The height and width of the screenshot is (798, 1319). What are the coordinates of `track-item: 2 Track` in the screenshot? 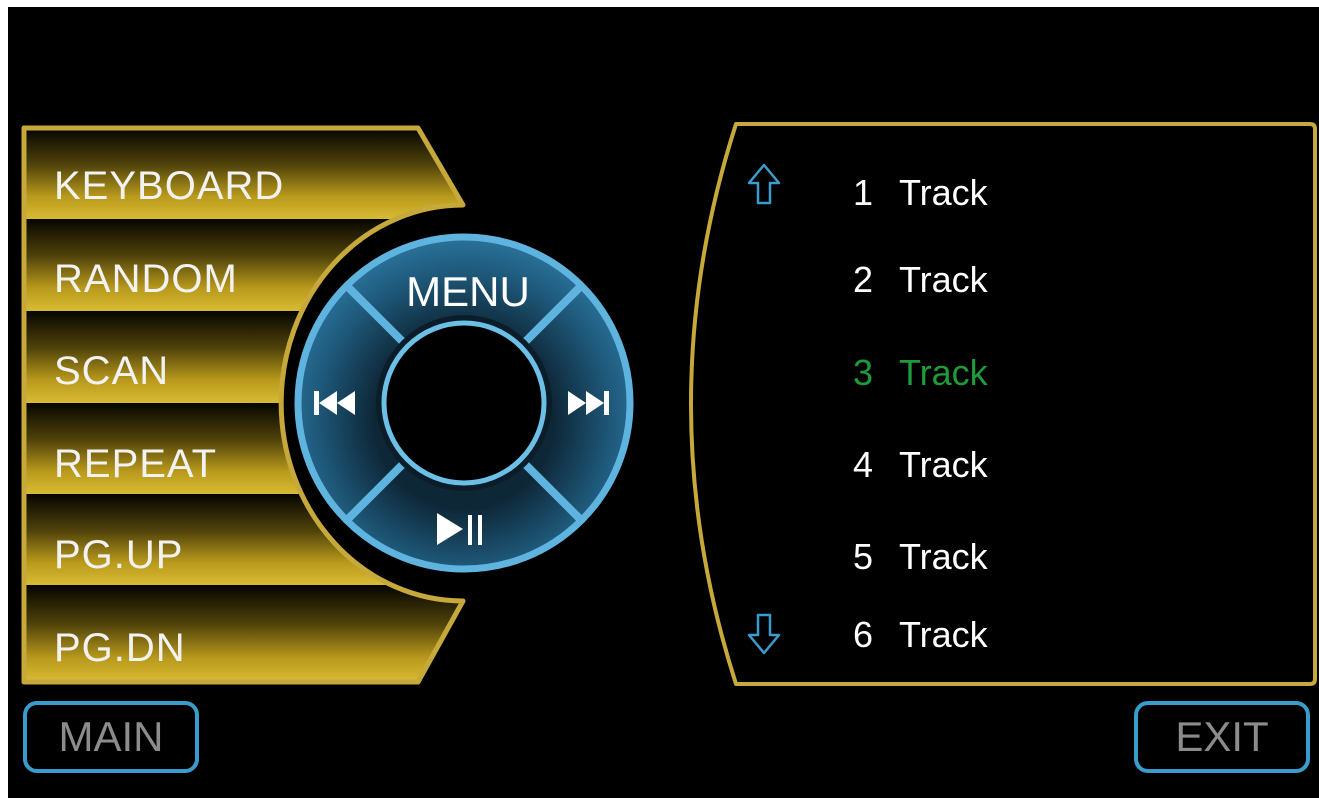 It's located at (920, 280).